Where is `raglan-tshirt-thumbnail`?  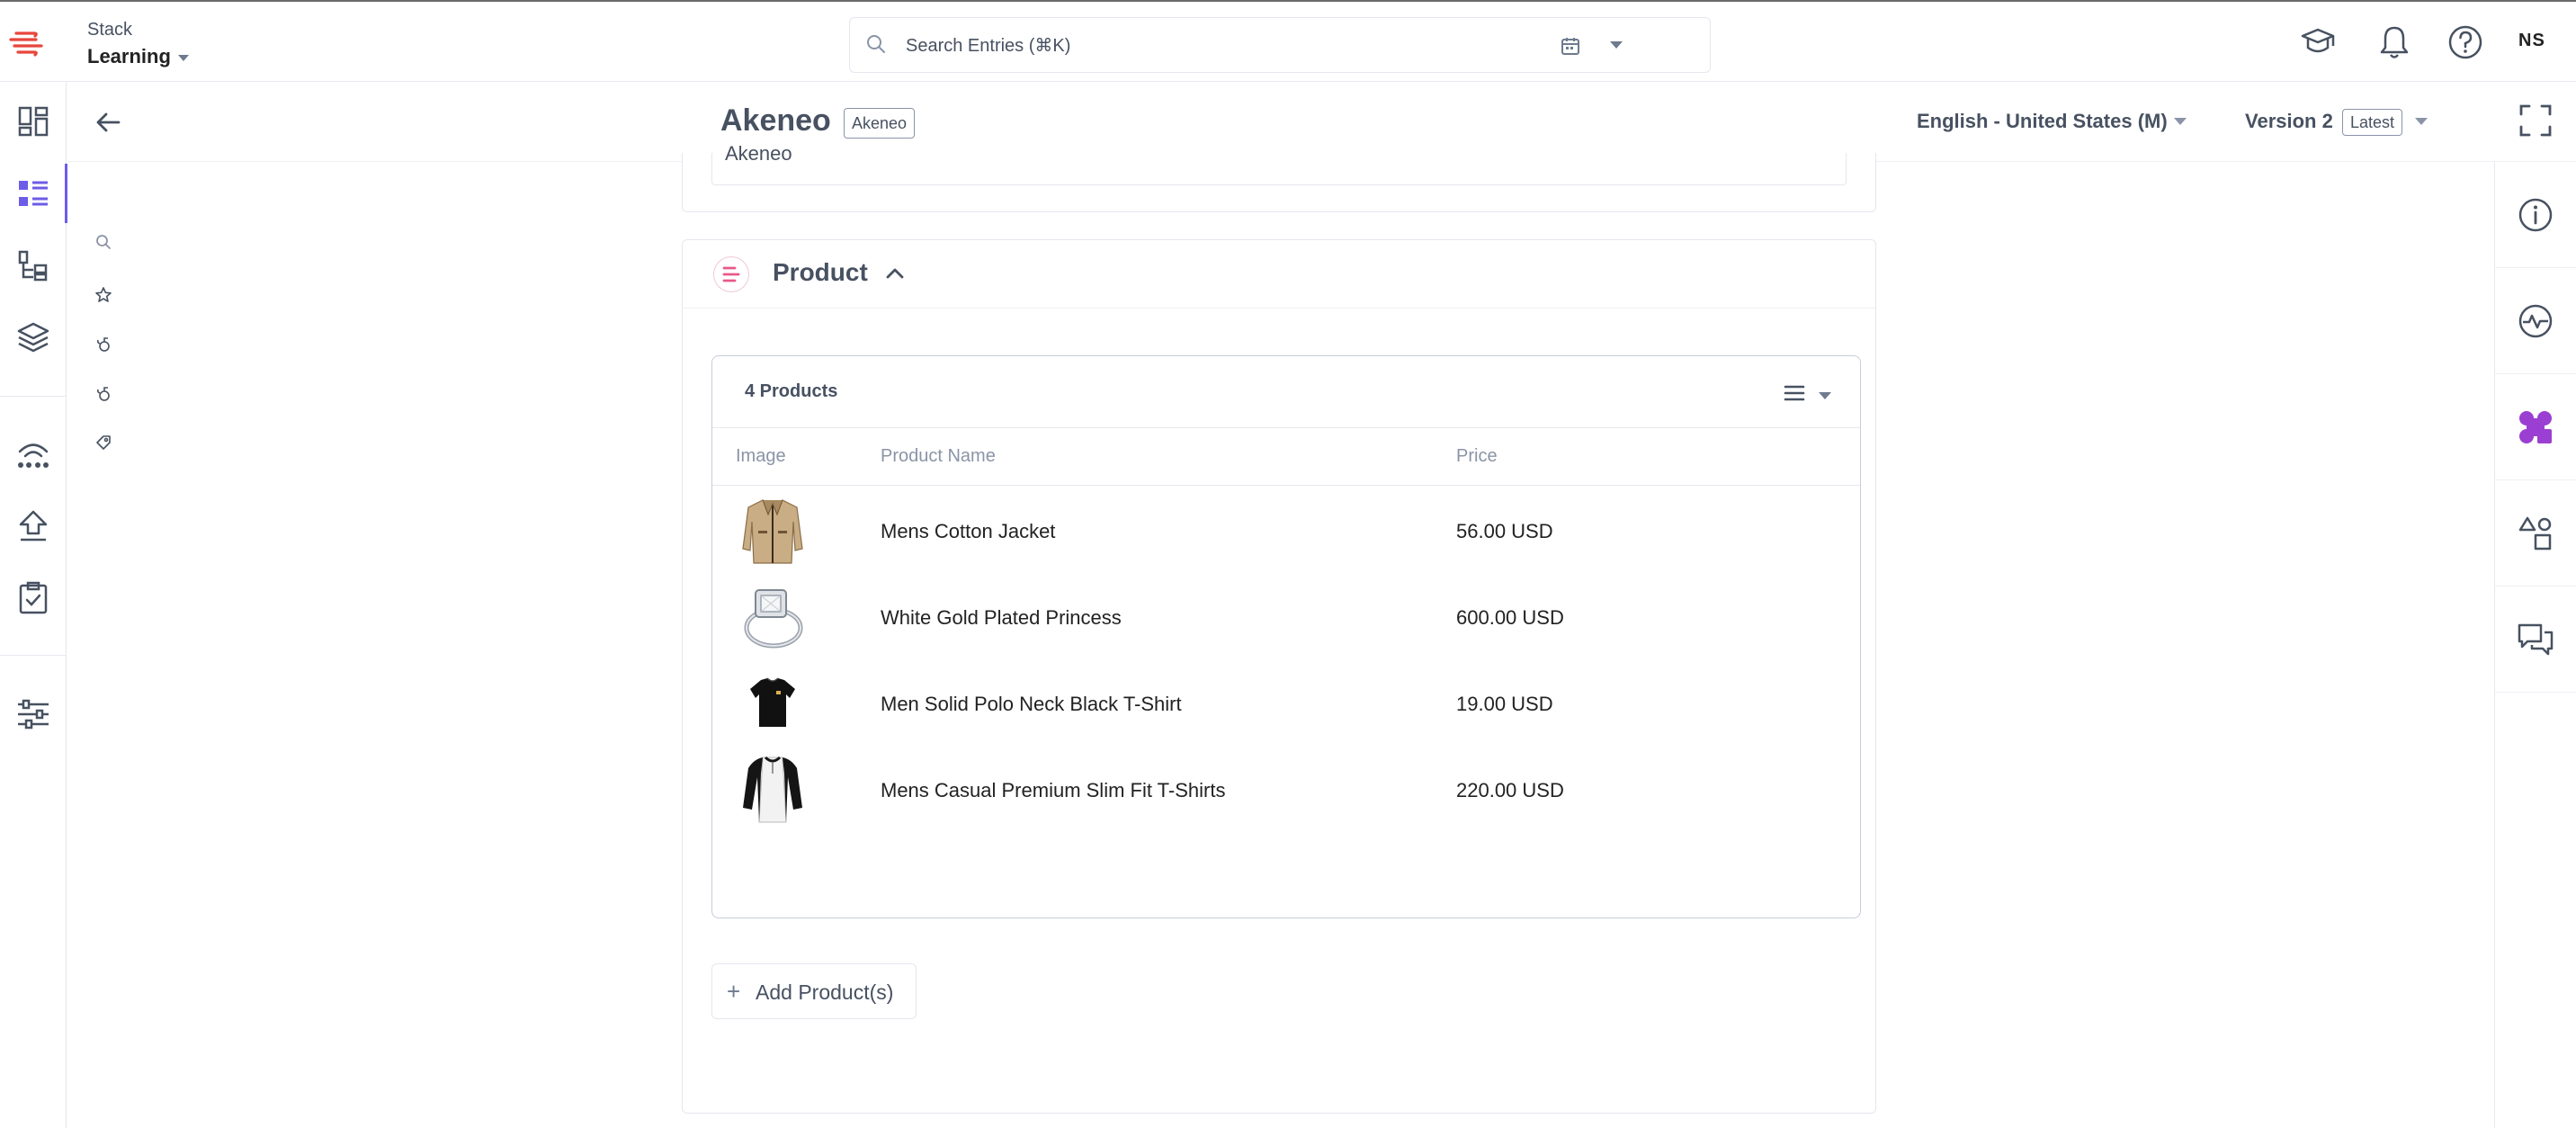 raglan-tshirt-thumbnail is located at coordinates (772, 790).